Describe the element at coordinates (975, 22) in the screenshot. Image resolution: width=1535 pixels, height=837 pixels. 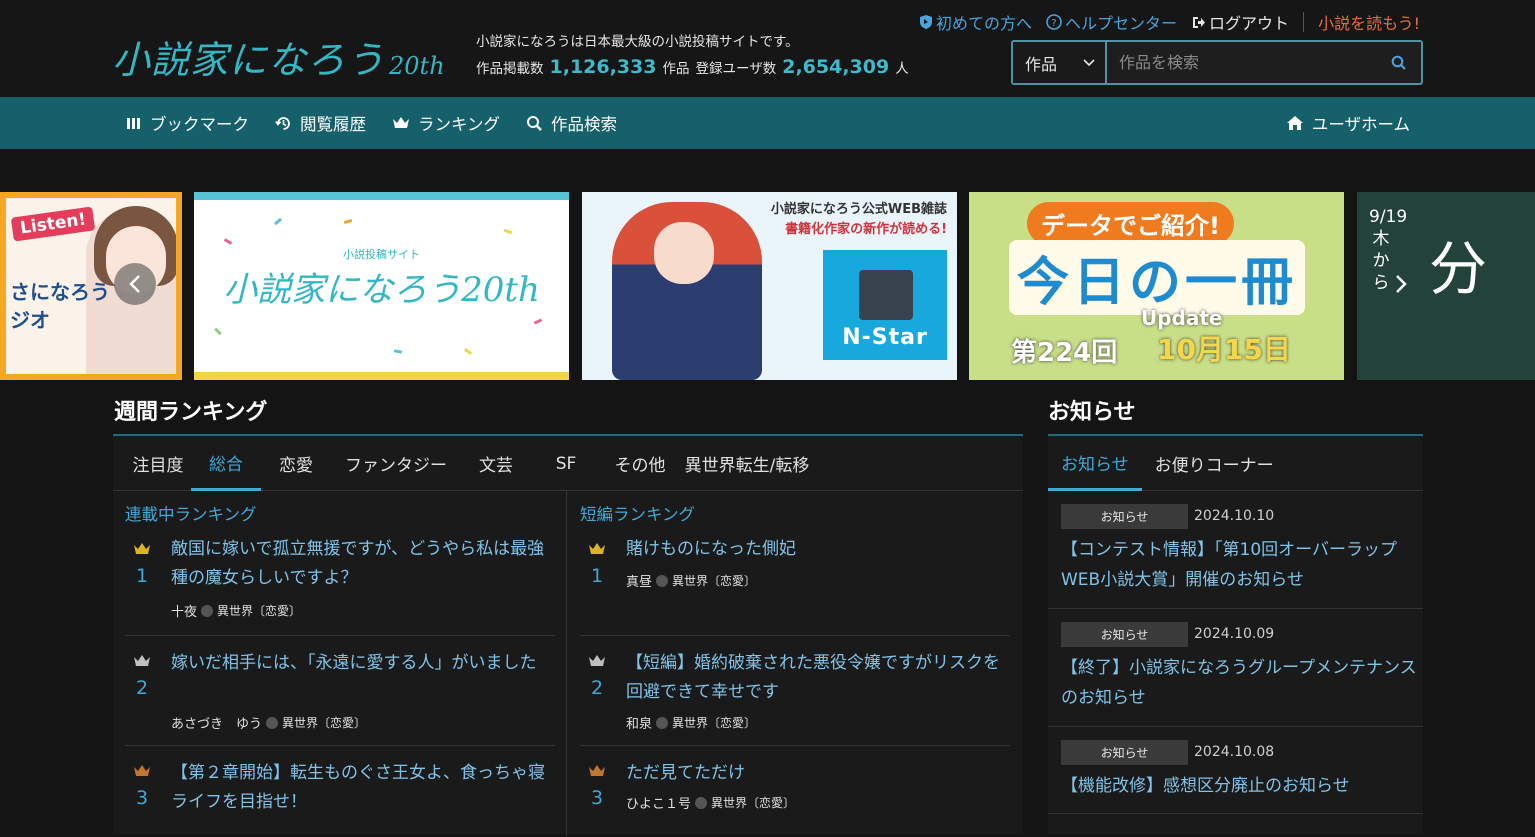
I see `first-time-link: 初めての方へ` at that location.